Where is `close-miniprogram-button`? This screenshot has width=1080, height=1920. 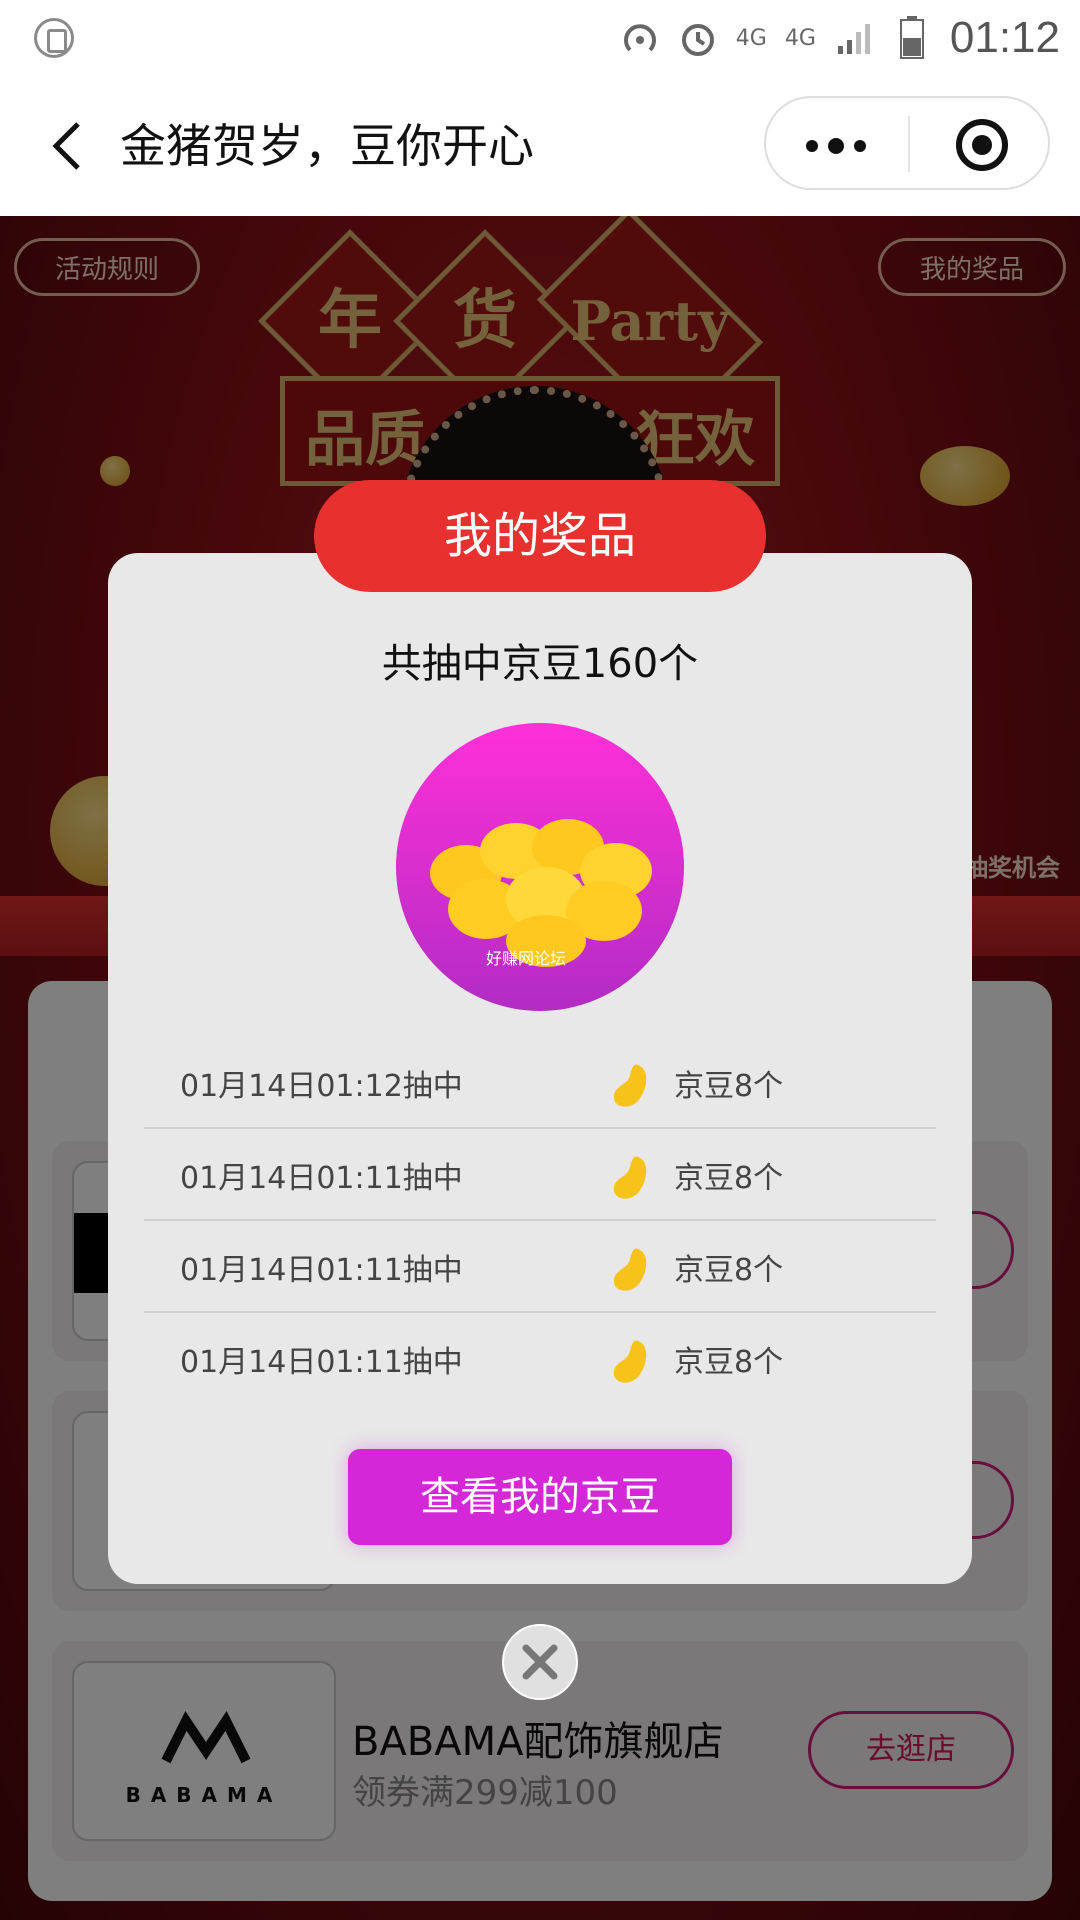
close-miniprogram-button is located at coordinates (982, 145).